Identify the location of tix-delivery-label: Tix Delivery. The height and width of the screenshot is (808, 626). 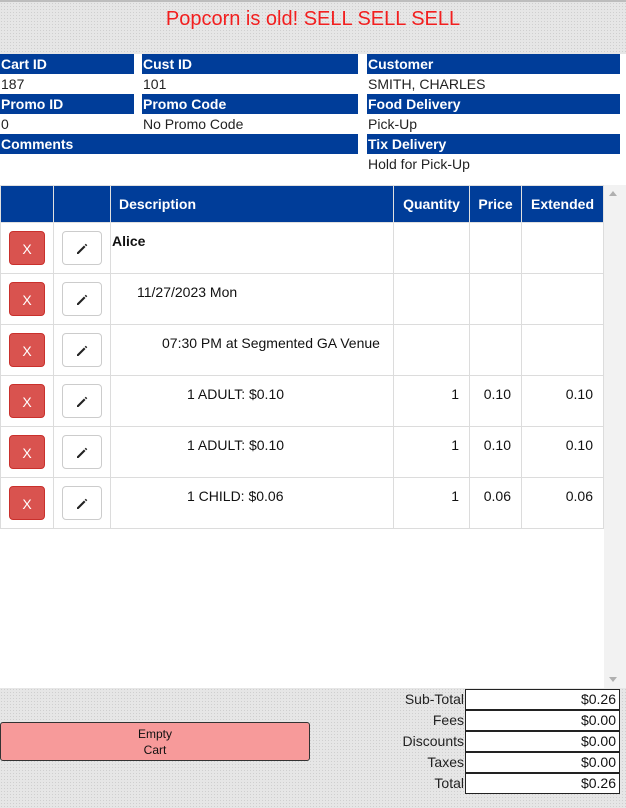
(493, 144).